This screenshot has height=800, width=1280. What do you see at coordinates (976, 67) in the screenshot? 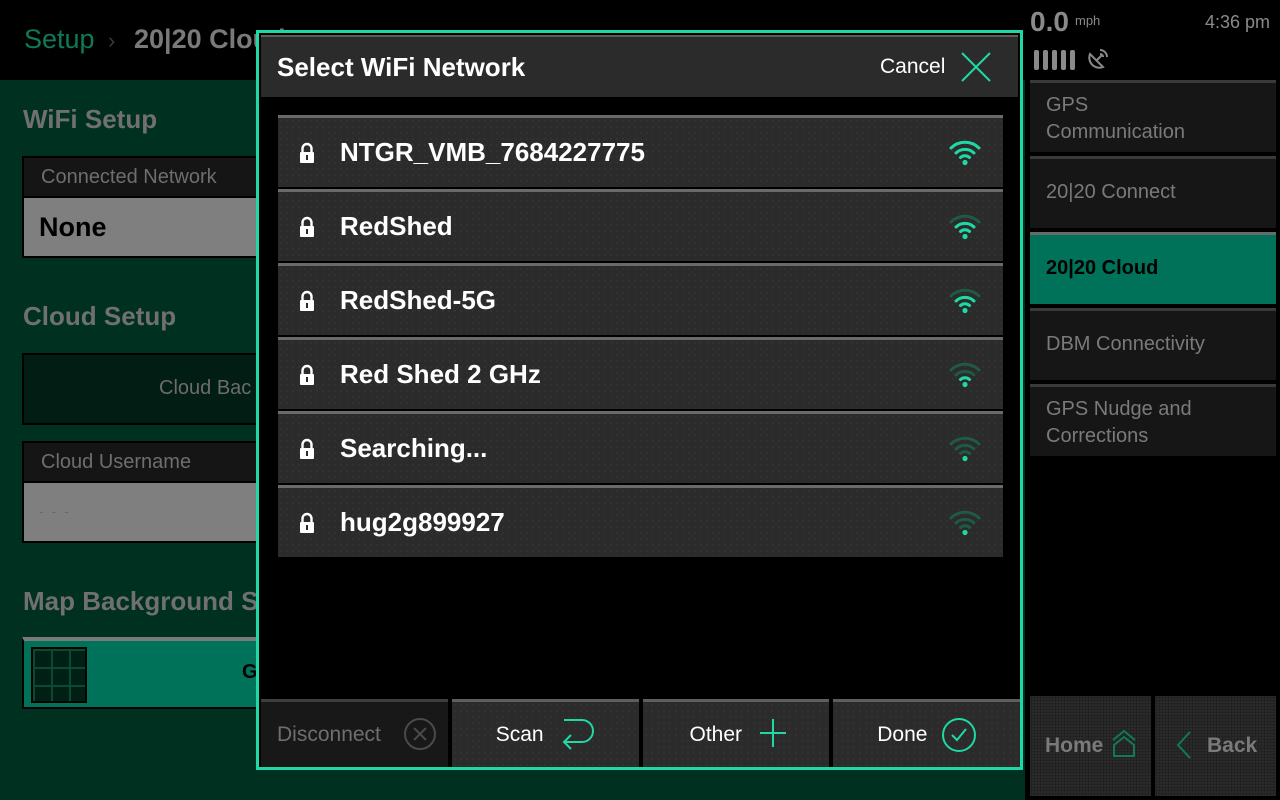
I see `close-icon` at bounding box center [976, 67].